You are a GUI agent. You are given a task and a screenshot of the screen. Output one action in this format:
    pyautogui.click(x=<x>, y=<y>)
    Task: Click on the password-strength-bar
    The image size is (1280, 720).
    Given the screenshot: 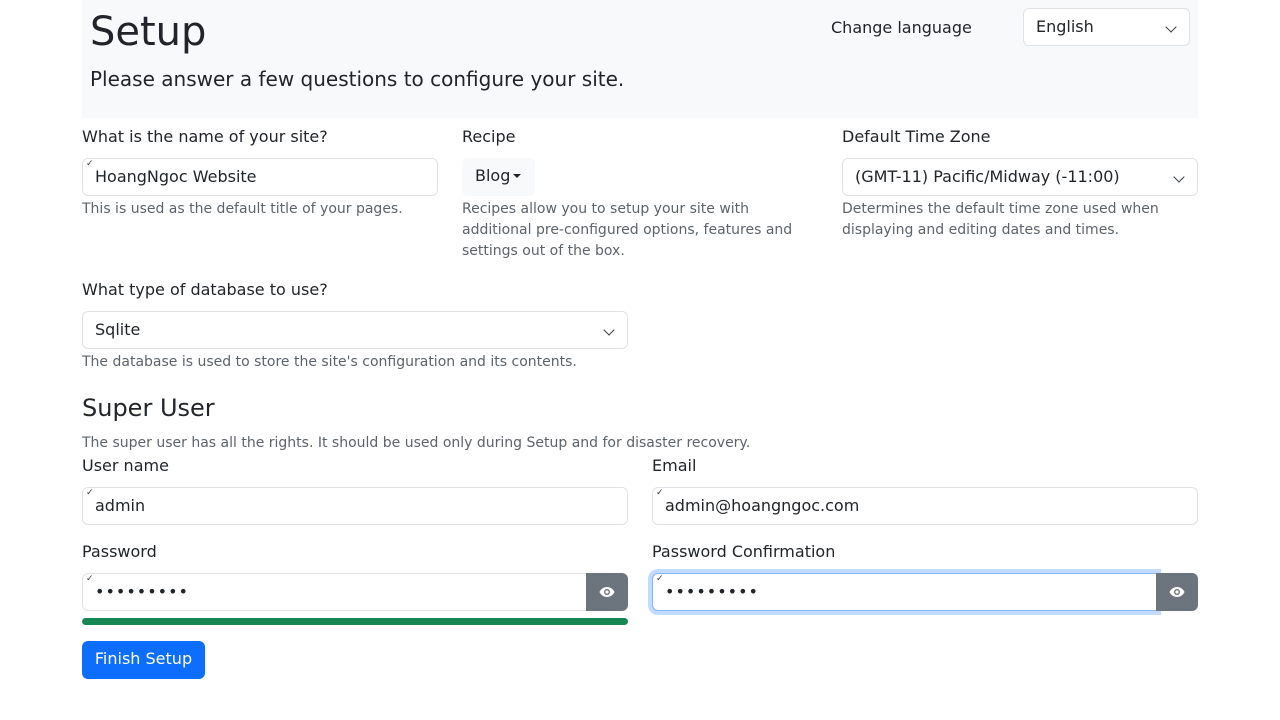 What is the action you would take?
    pyautogui.click(x=355, y=621)
    